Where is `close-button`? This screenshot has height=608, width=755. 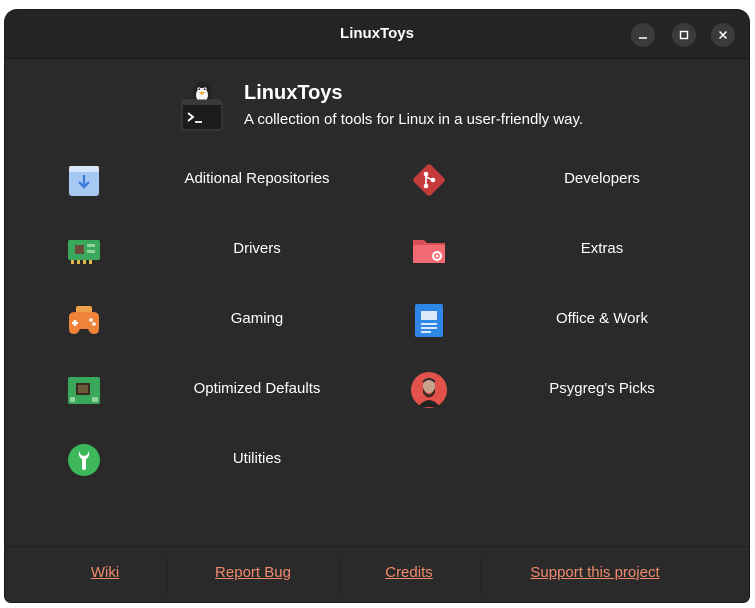 close-button is located at coordinates (723, 35).